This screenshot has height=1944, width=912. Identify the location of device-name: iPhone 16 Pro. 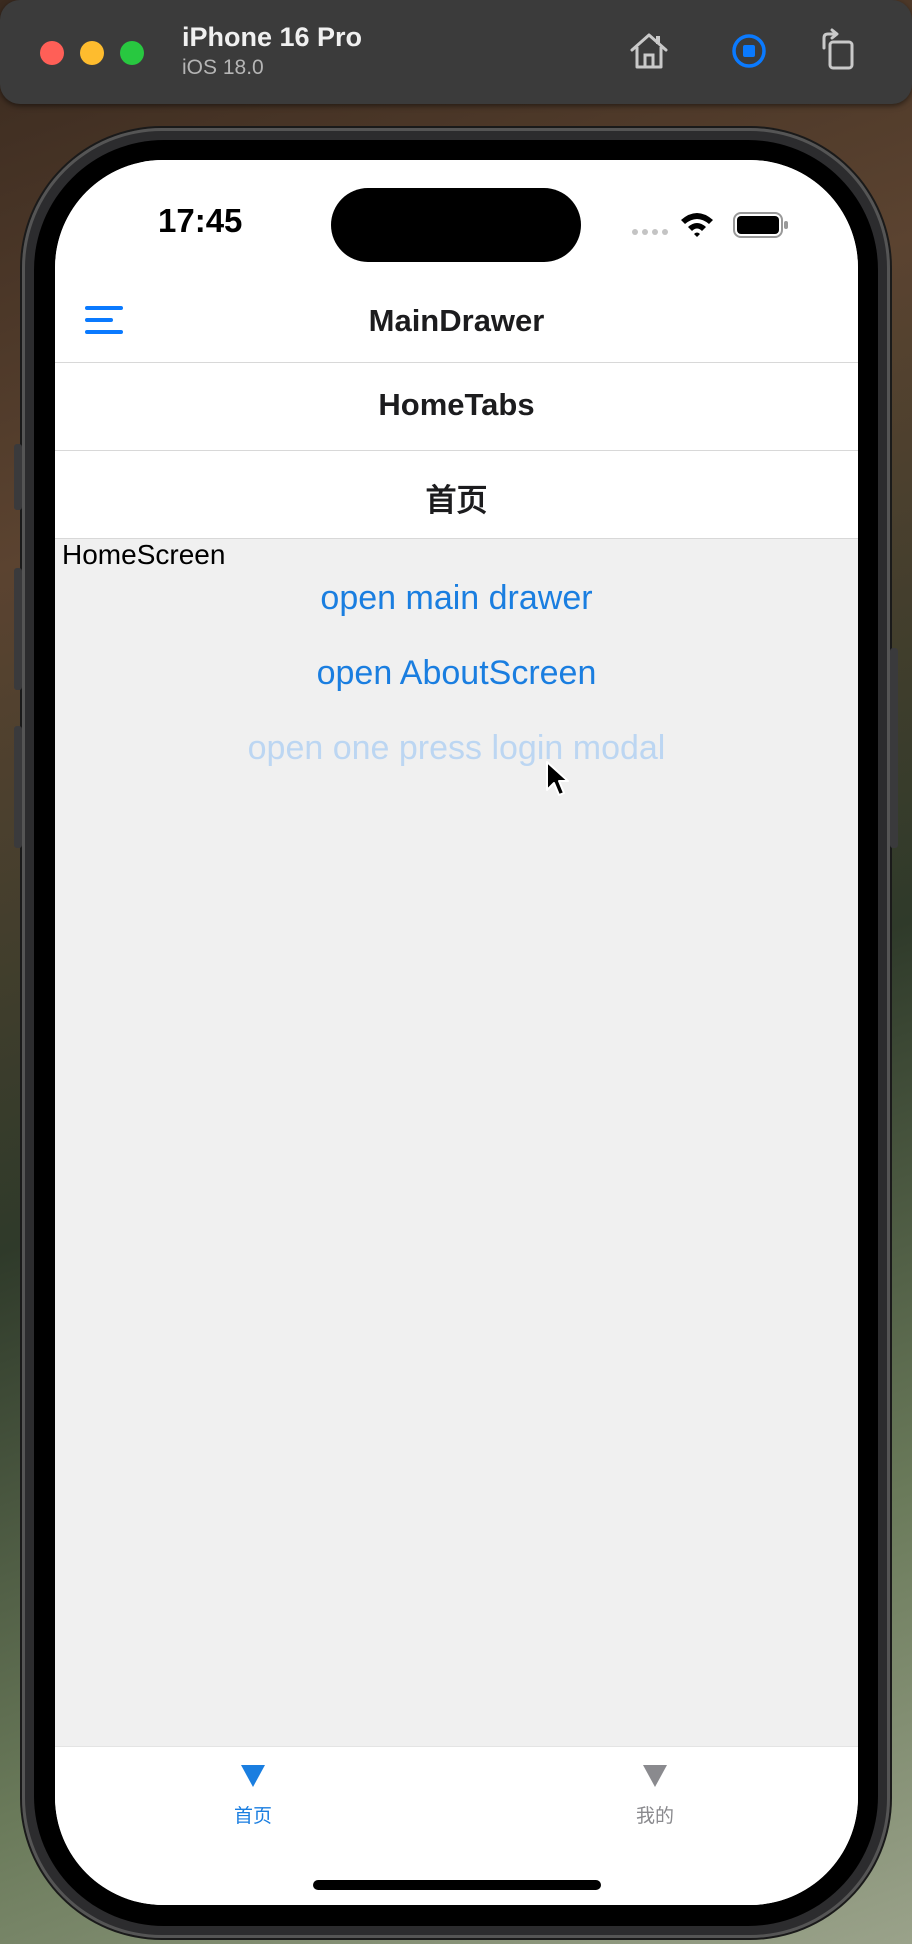
(272, 37).